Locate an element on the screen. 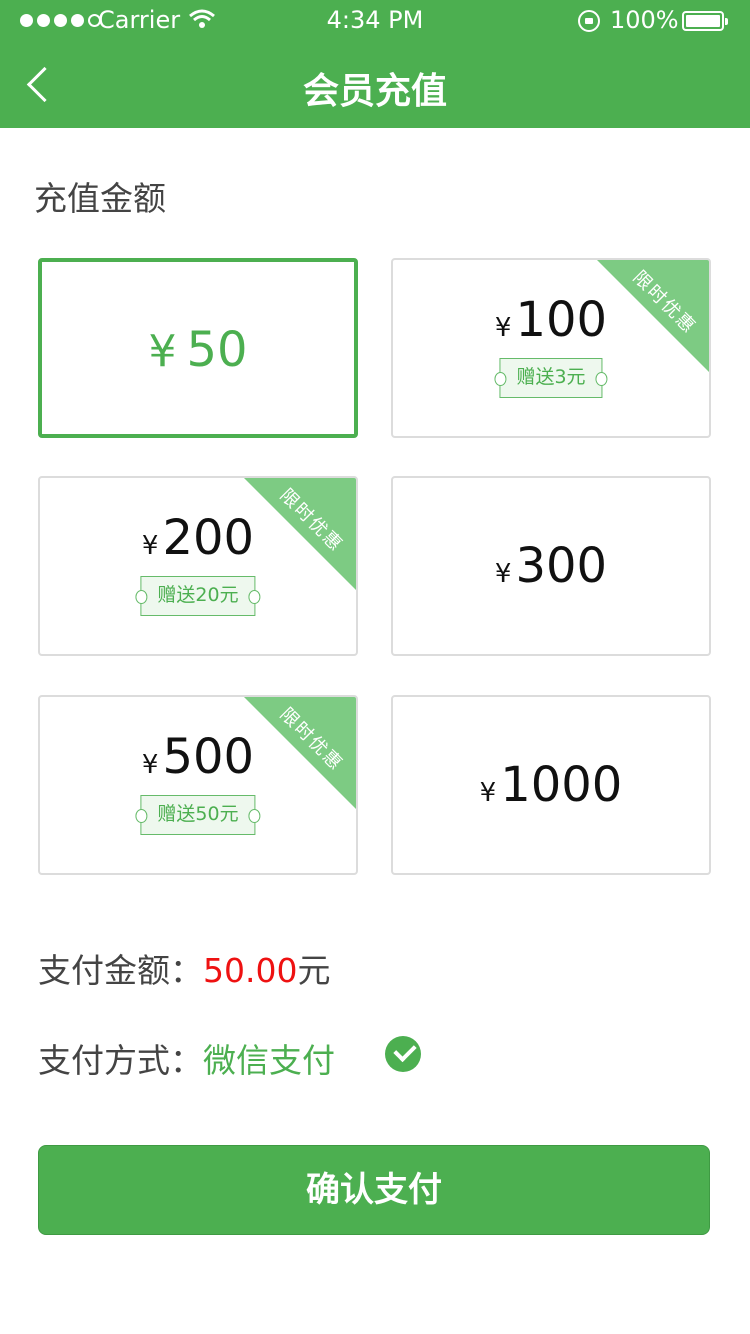  amount-option-50: ¥50 is located at coordinates (198, 348).